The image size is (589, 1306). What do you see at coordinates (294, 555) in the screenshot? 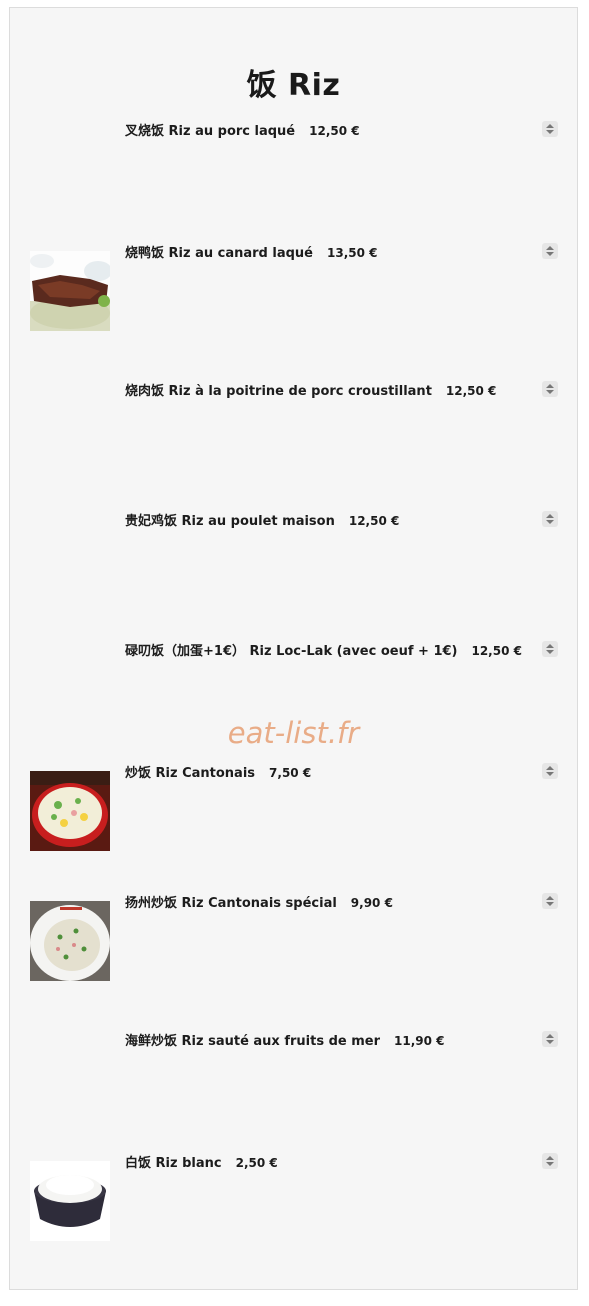
I see `menu-item: 贵妃鸡饭 Riz au poulet maison 12,50 €` at bounding box center [294, 555].